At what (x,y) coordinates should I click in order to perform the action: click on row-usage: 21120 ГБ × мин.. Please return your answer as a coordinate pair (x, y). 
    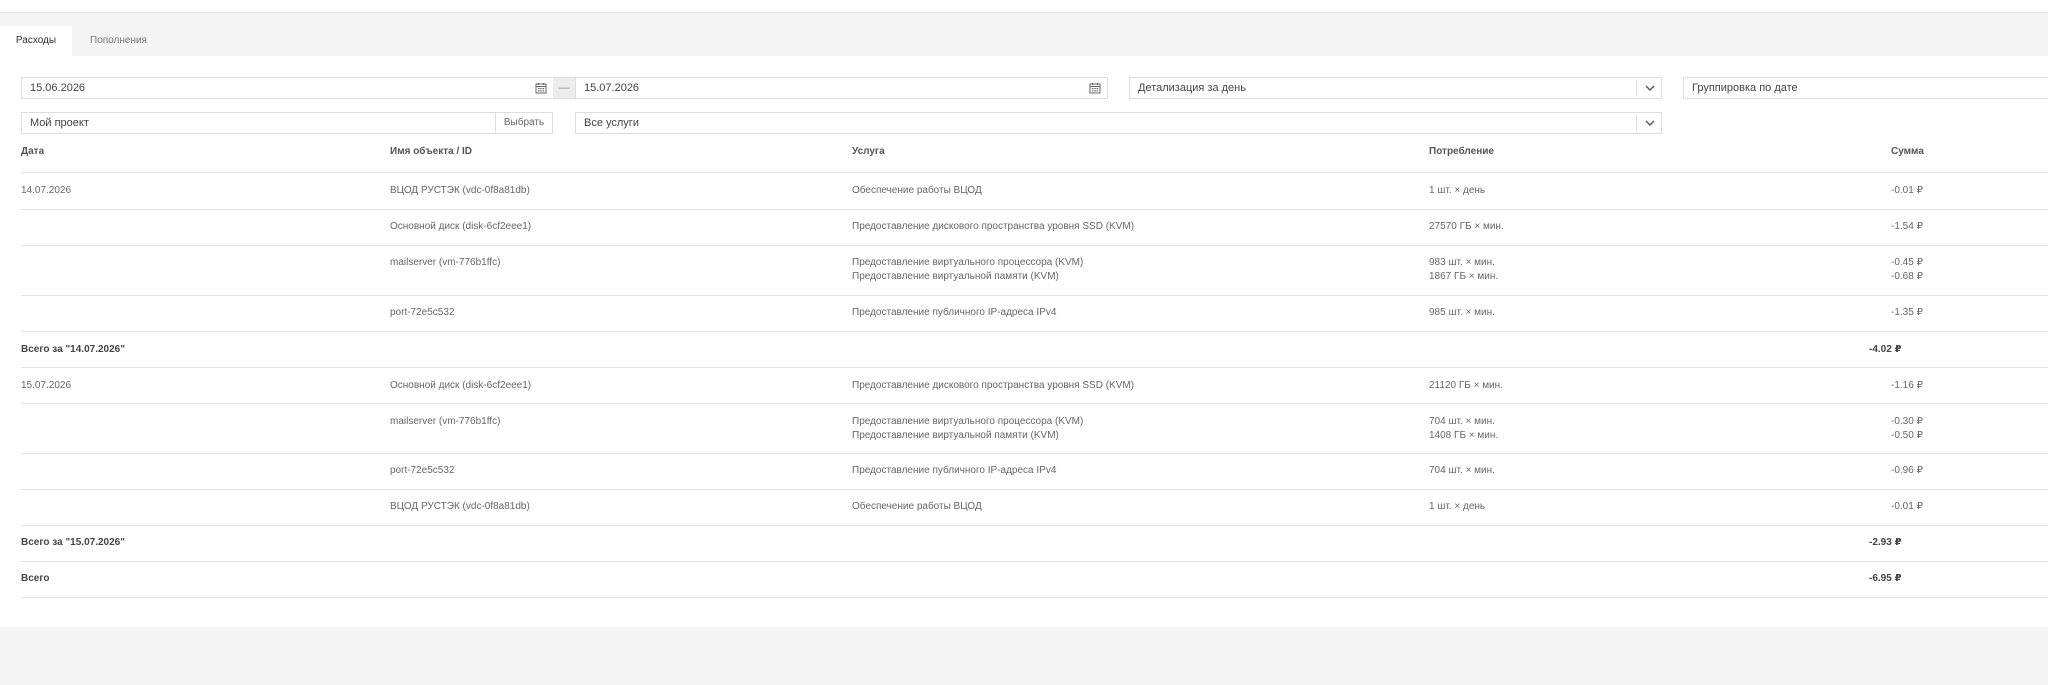
    Looking at the image, I should click on (1466, 385).